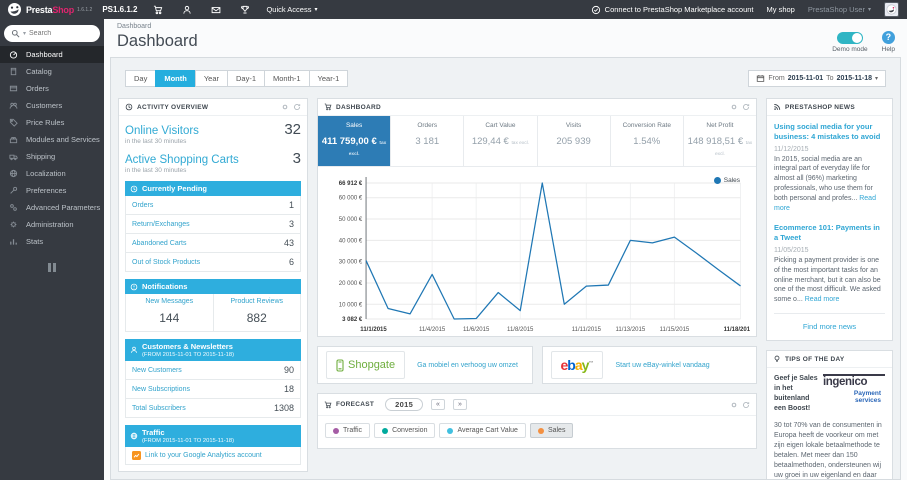 The width and height of the screenshot is (907, 480). Describe the element at coordinates (675, 329) in the screenshot. I see `svg-text: 11/15/2015` at that location.